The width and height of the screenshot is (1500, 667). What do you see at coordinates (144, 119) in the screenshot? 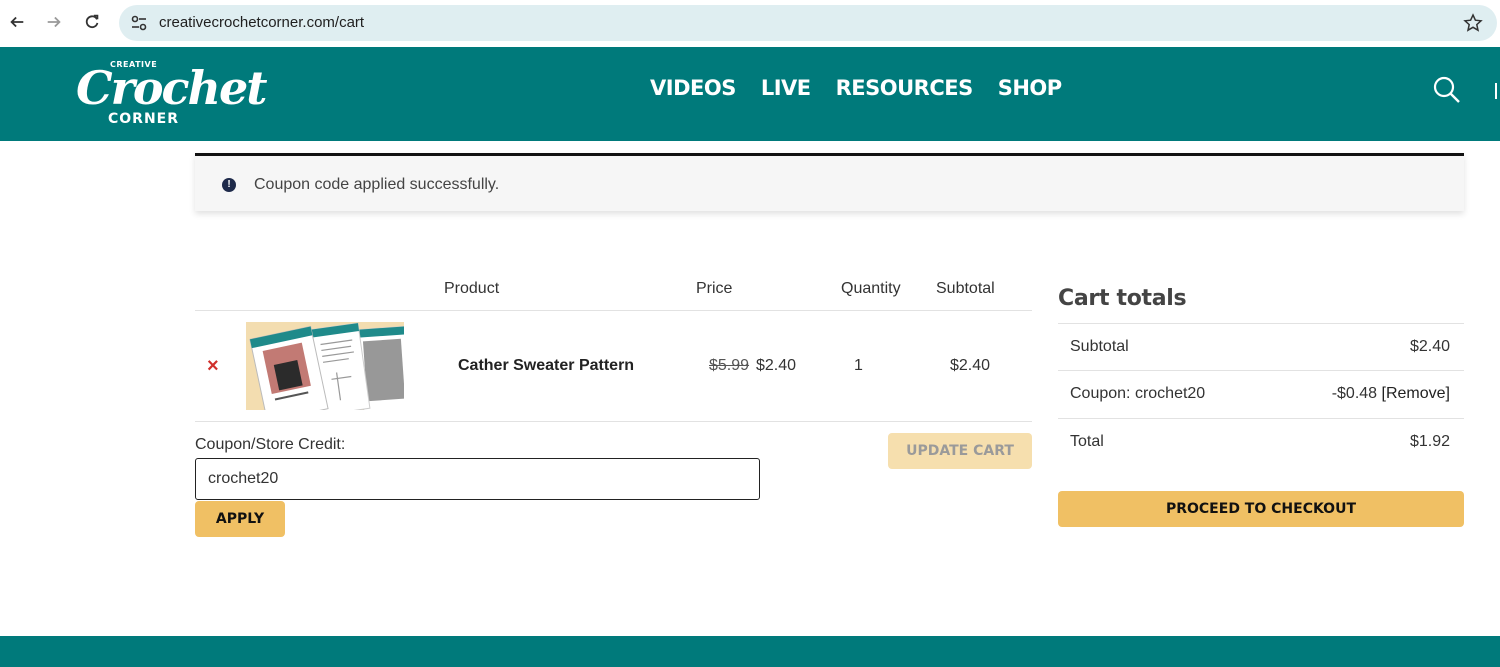
I see `logo-bottom-text: CORNER` at bounding box center [144, 119].